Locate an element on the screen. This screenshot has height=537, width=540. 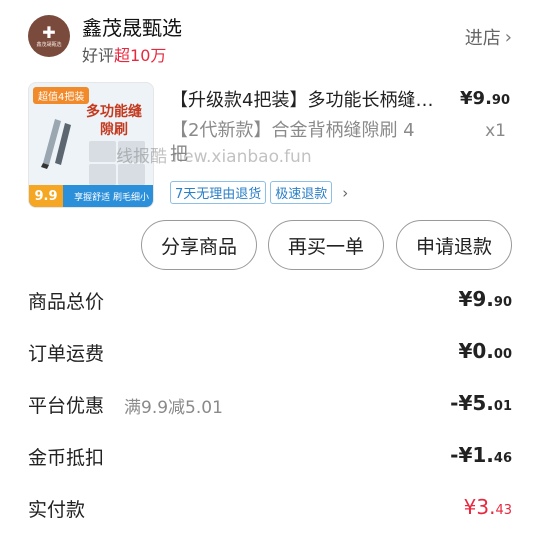
brush-illustration-icon is located at coordinates (56, 144).